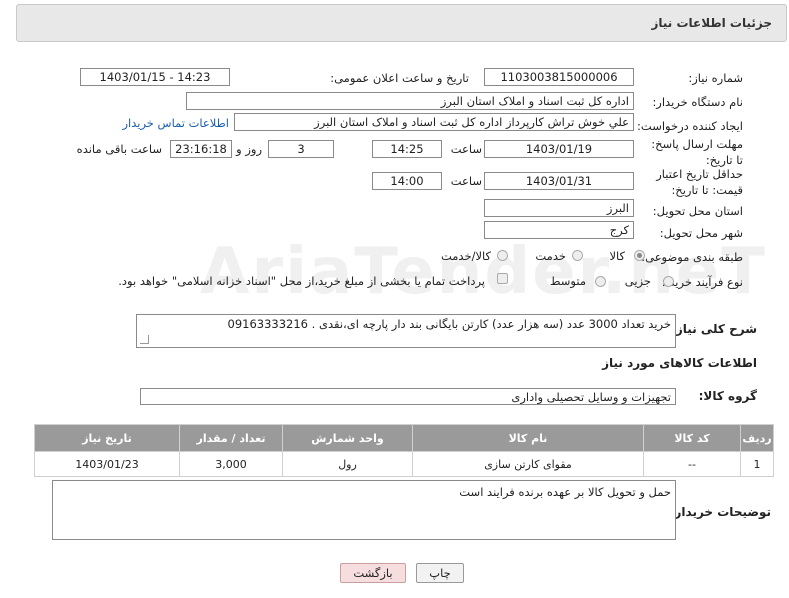 This screenshot has width=789, height=598. Describe the element at coordinates (347, 438) in the screenshot. I see `col-unit: واحد شمارش` at that location.